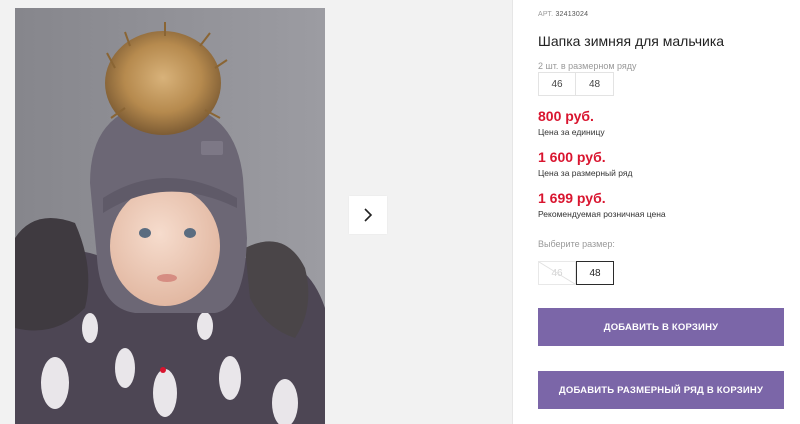 This screenshot has height=424, width=800. Describe the element at coordinates (595, 84) in the screenshot. I see `pack-size: 48` at that location.